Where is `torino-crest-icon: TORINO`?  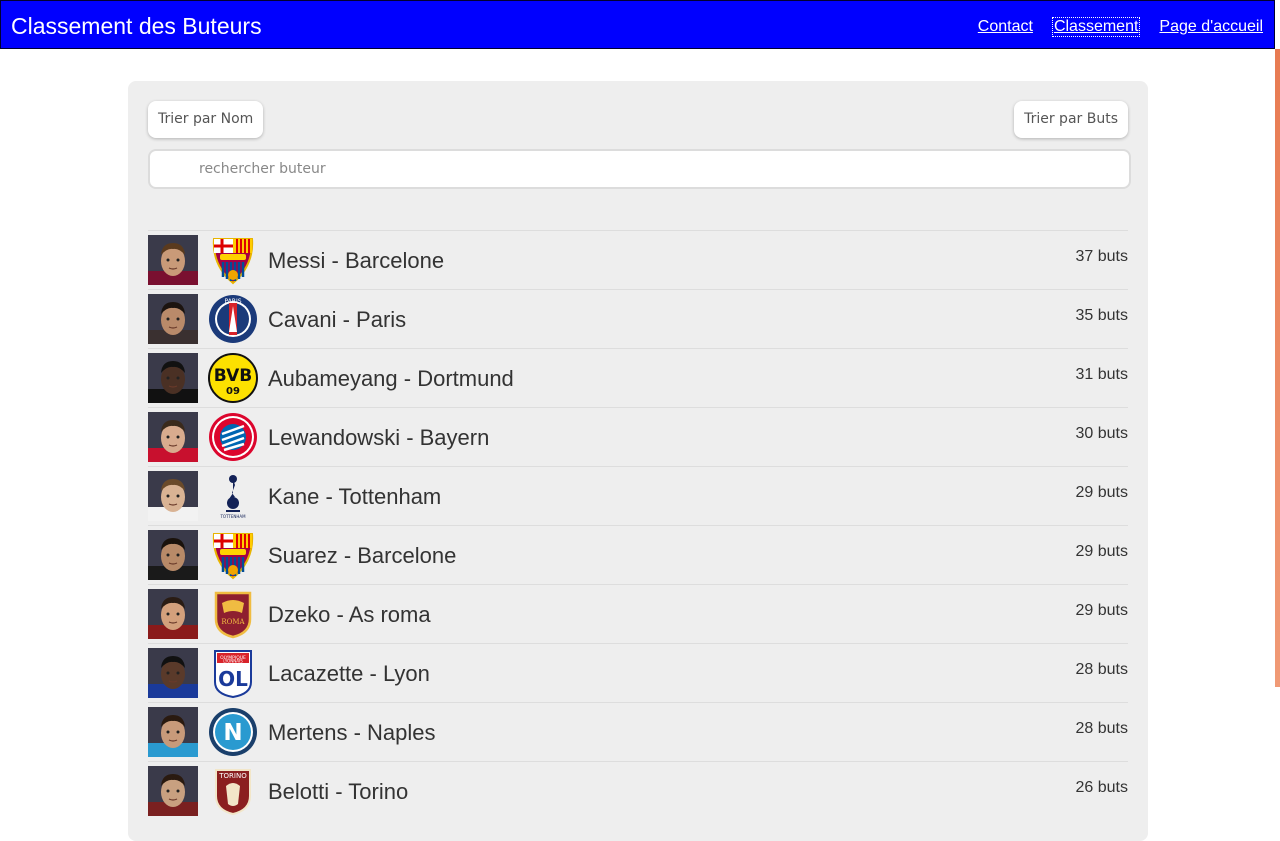 torino-crest-icon: TORINO is located at coordinates (233, 791).